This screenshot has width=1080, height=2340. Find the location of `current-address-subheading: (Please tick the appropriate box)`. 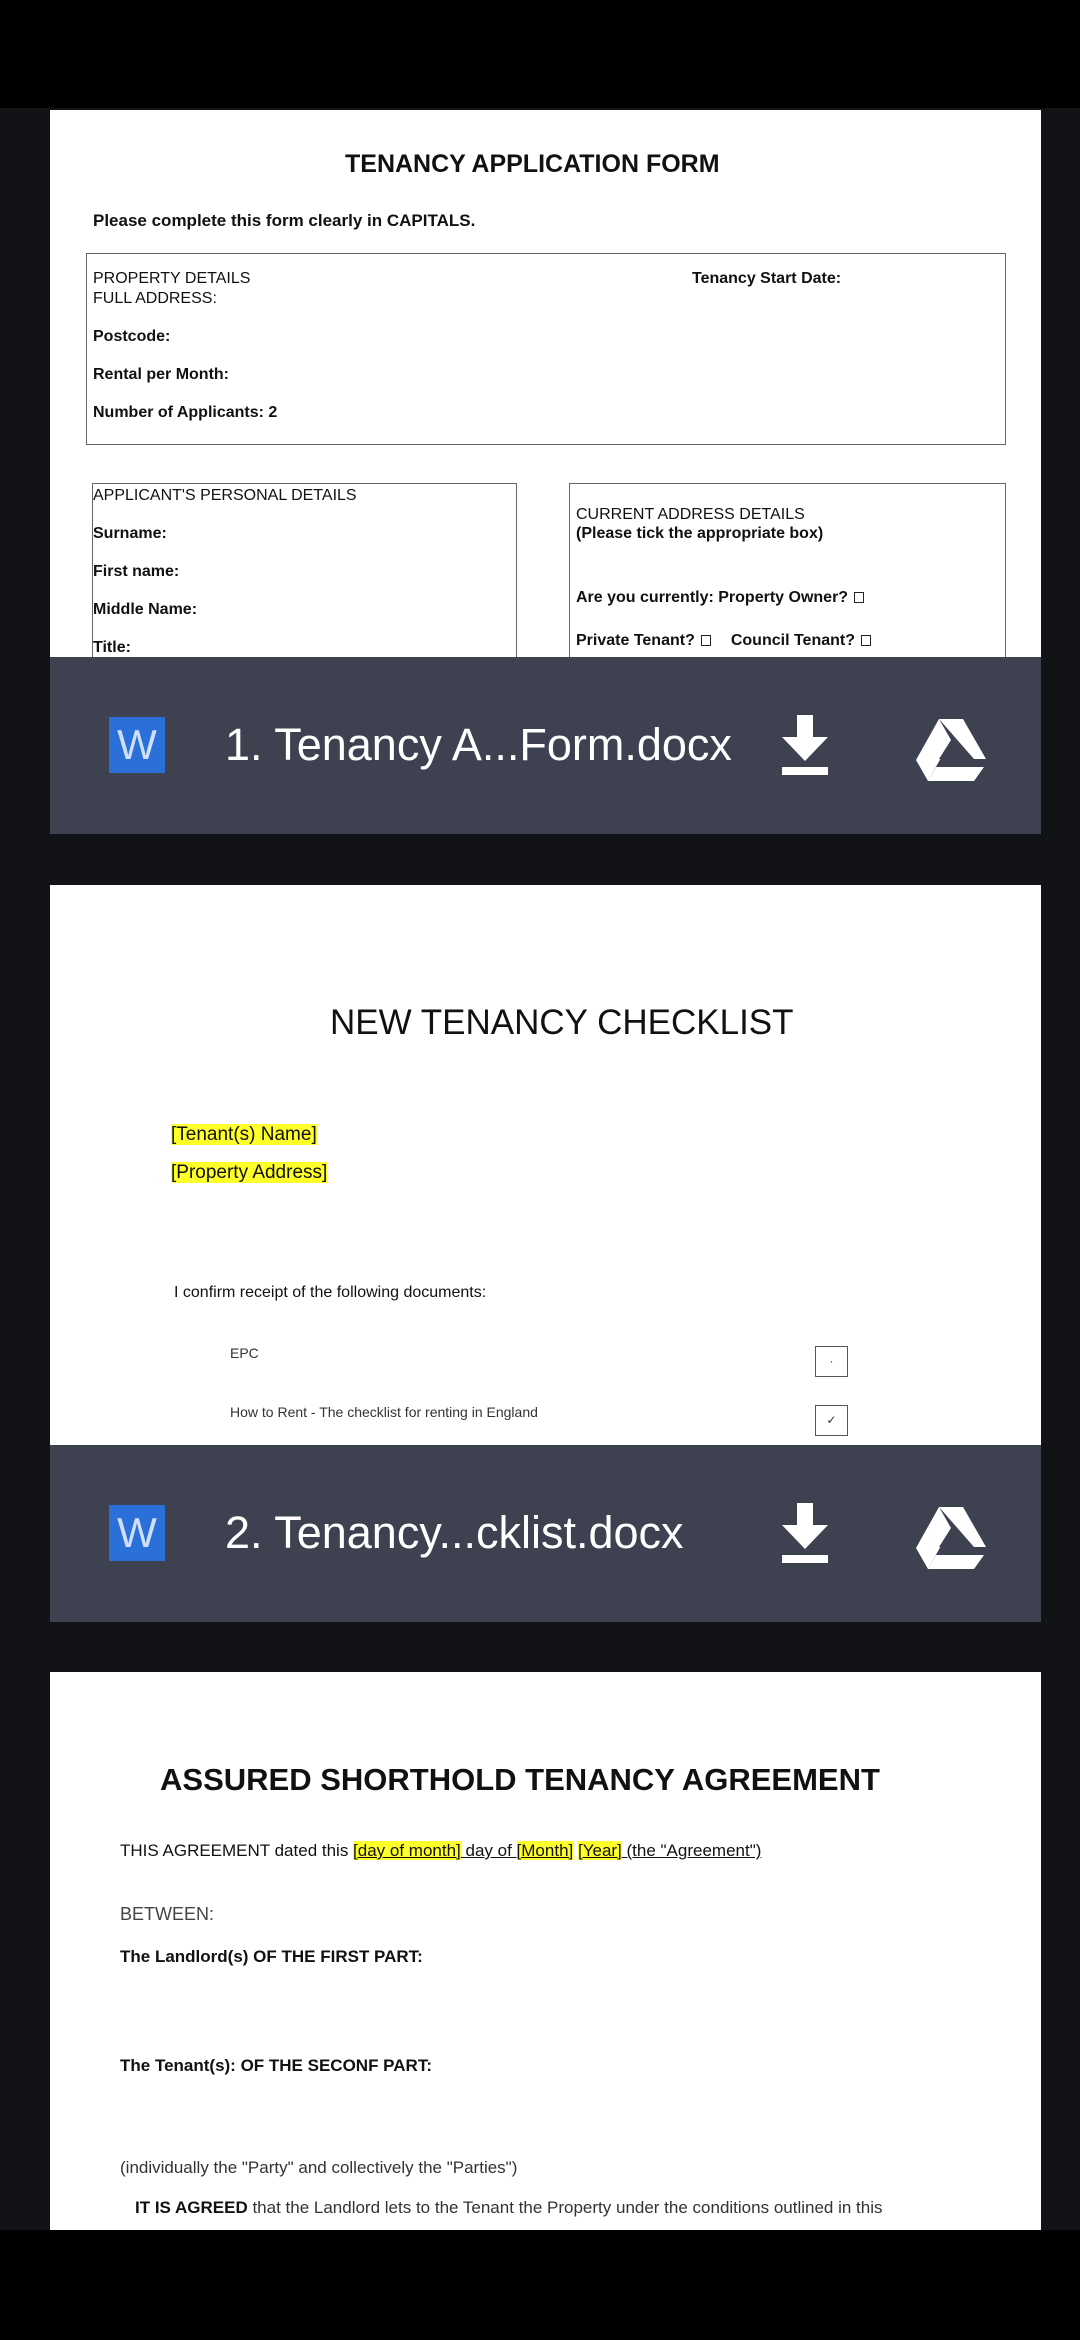

current-address-subheading: (Please tick the appropriate box) is located at coordinates (700, 533).